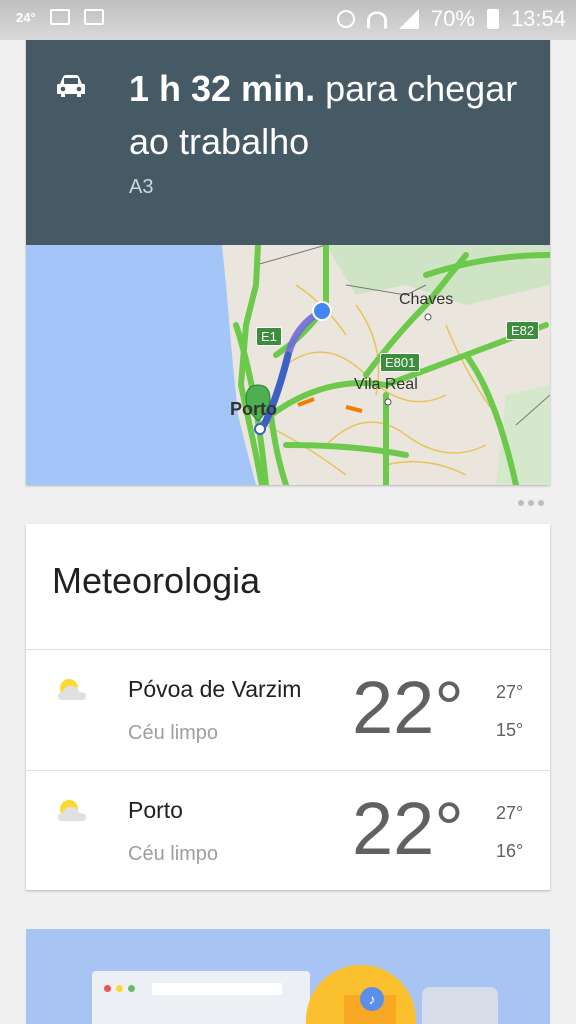 This screenshot has width=576, height=1024. I want to click on phone-illustration, so click(460, 1005).